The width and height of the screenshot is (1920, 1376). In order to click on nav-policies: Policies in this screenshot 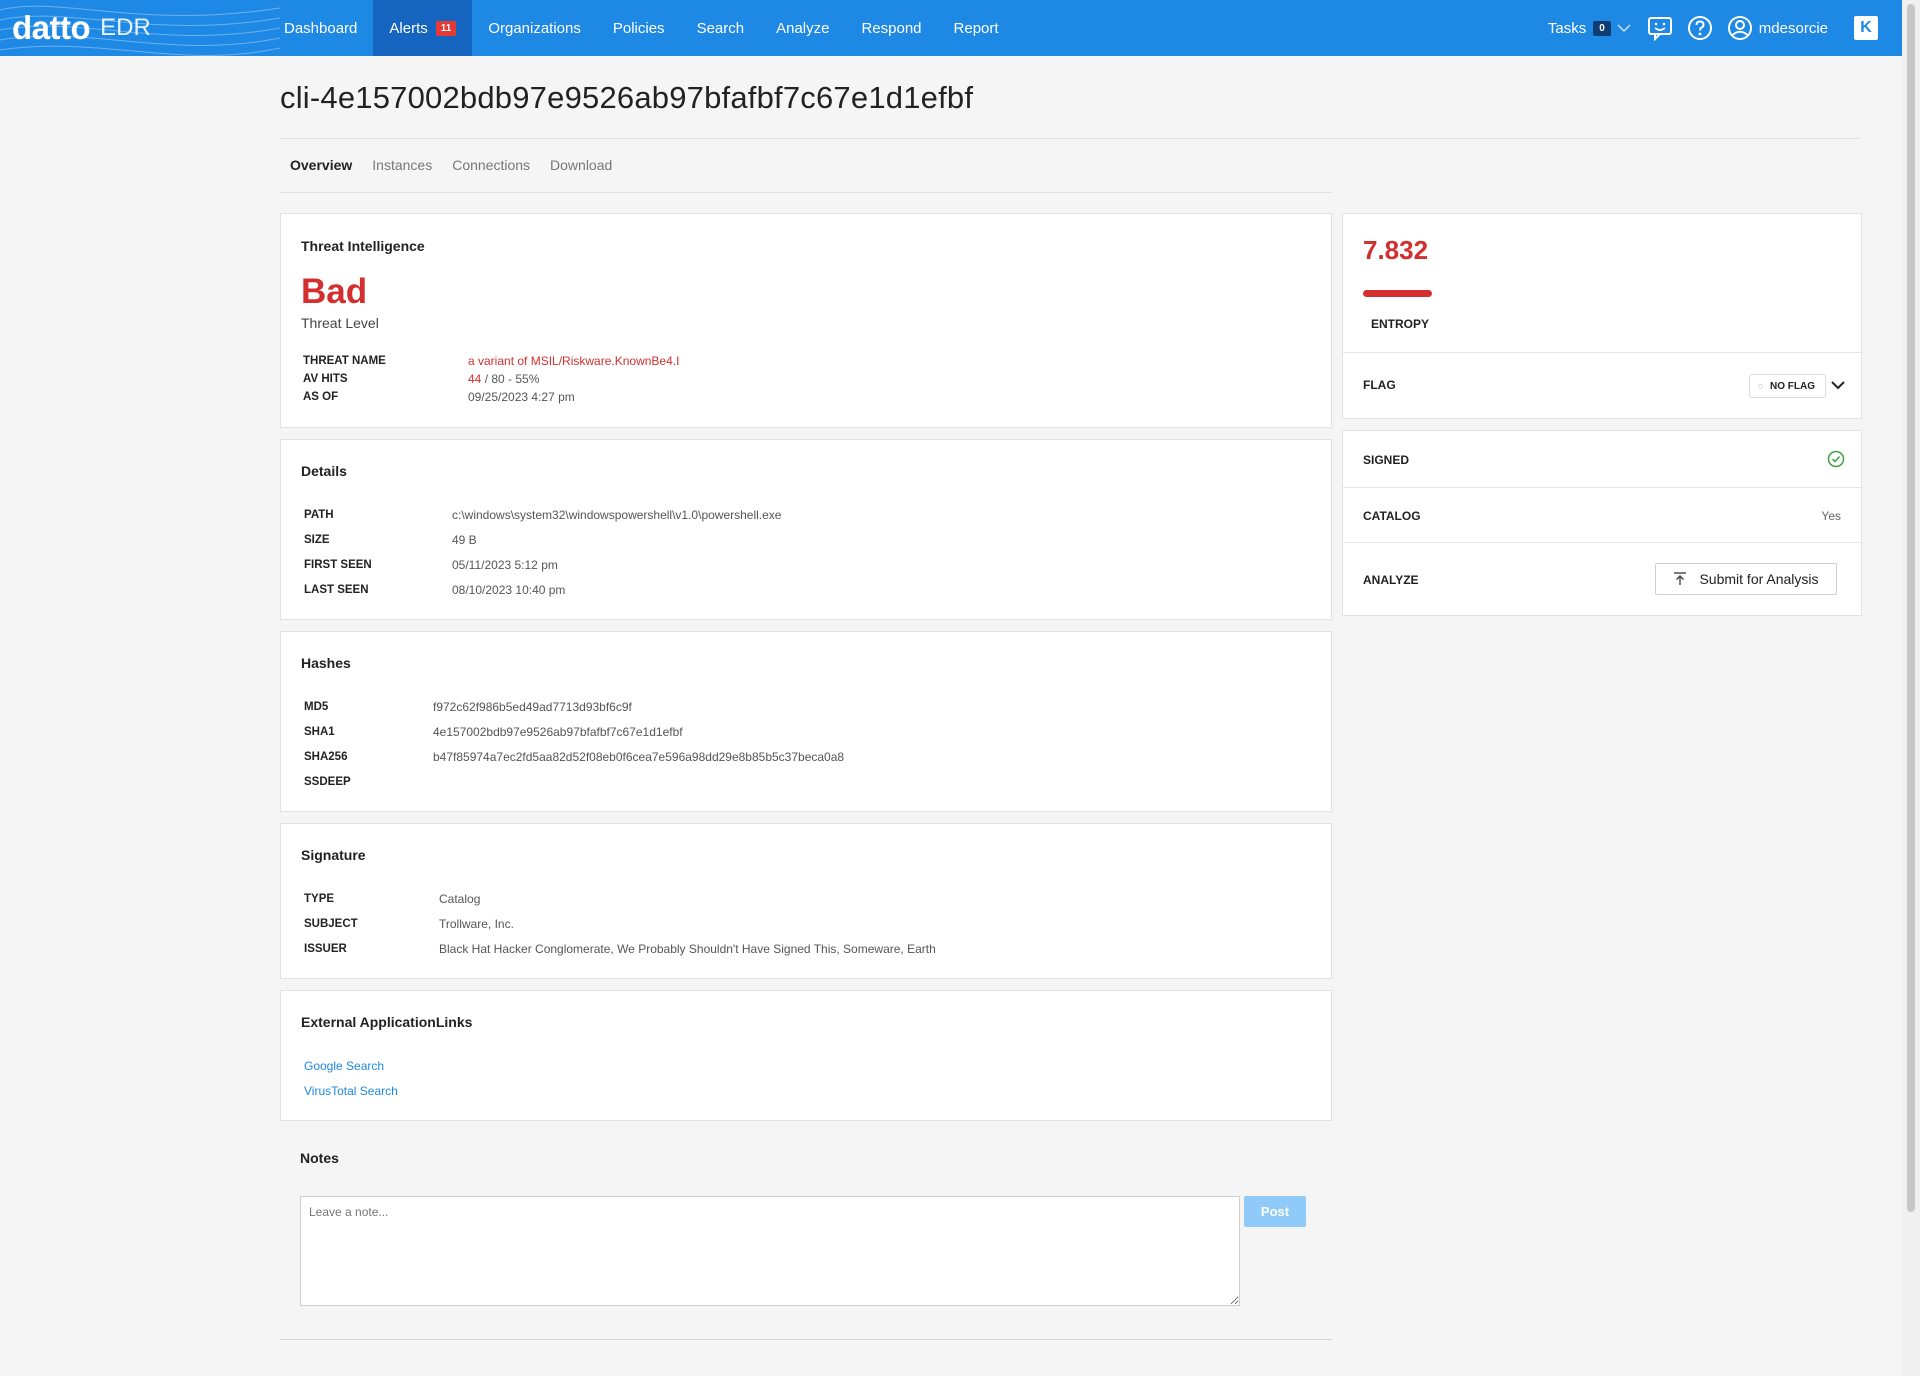, I will do `click(639, 28)`.